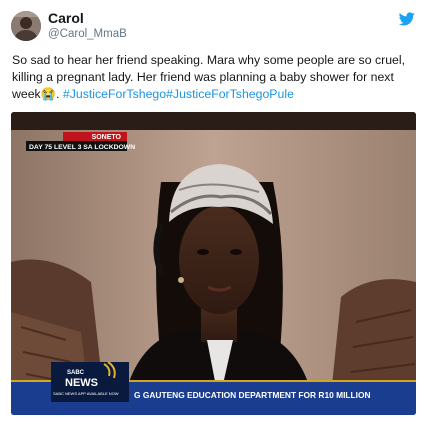 The width and height of the screenshot is (429, 423). I want to click on news-logo-main: NEWS, so click(81, 383).